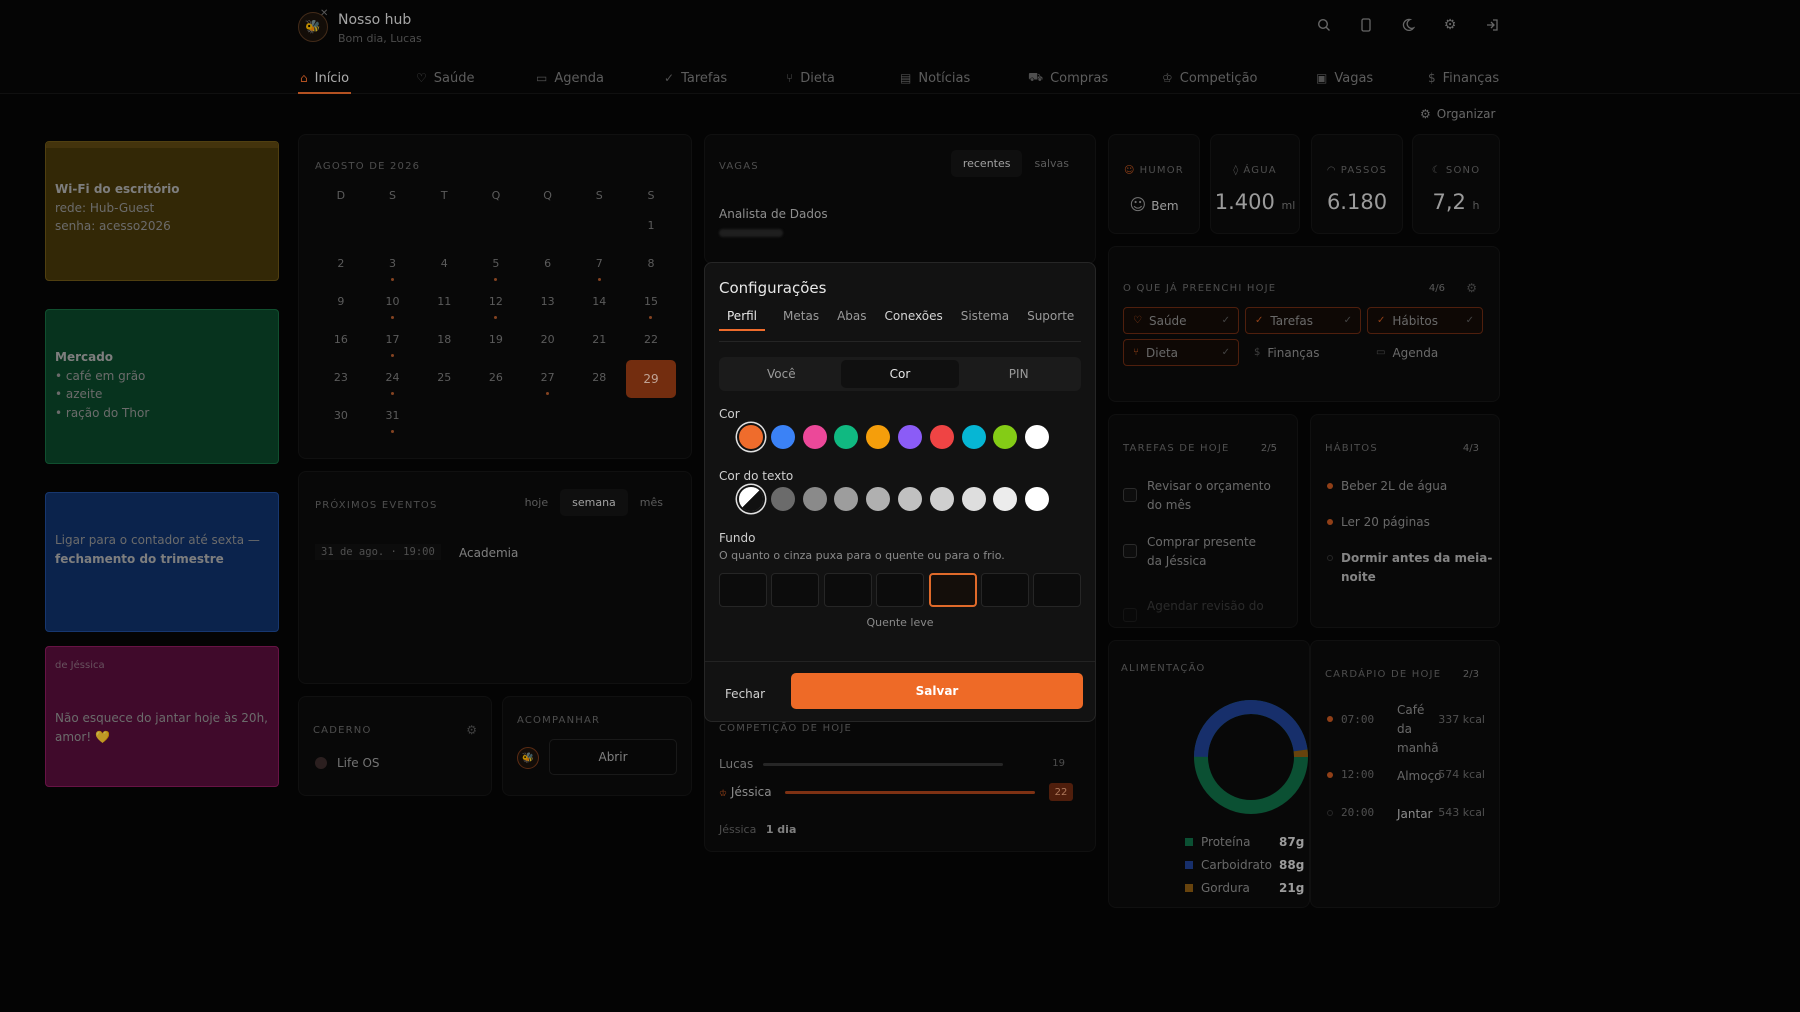  I want to click on habit-item: Beber 2L de água, so click(1410, 486).